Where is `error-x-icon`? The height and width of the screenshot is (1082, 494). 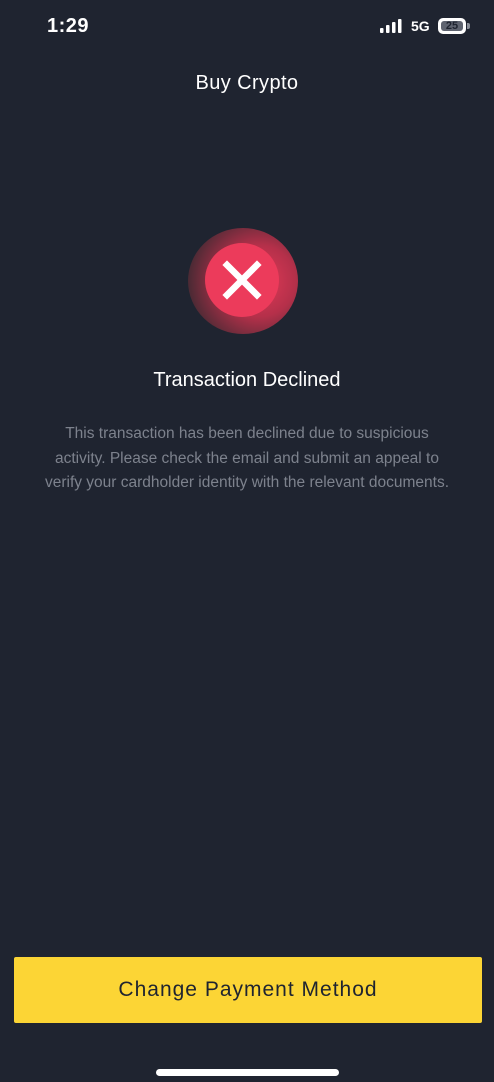
error-x-icon is located at coordinates (243, 281).